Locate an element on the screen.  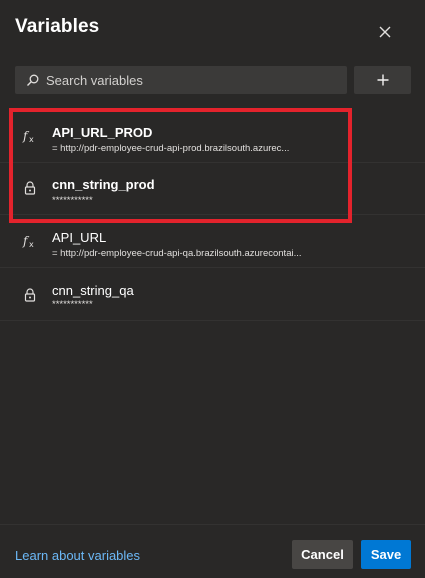
close-button is located at coordinates (385, 32).